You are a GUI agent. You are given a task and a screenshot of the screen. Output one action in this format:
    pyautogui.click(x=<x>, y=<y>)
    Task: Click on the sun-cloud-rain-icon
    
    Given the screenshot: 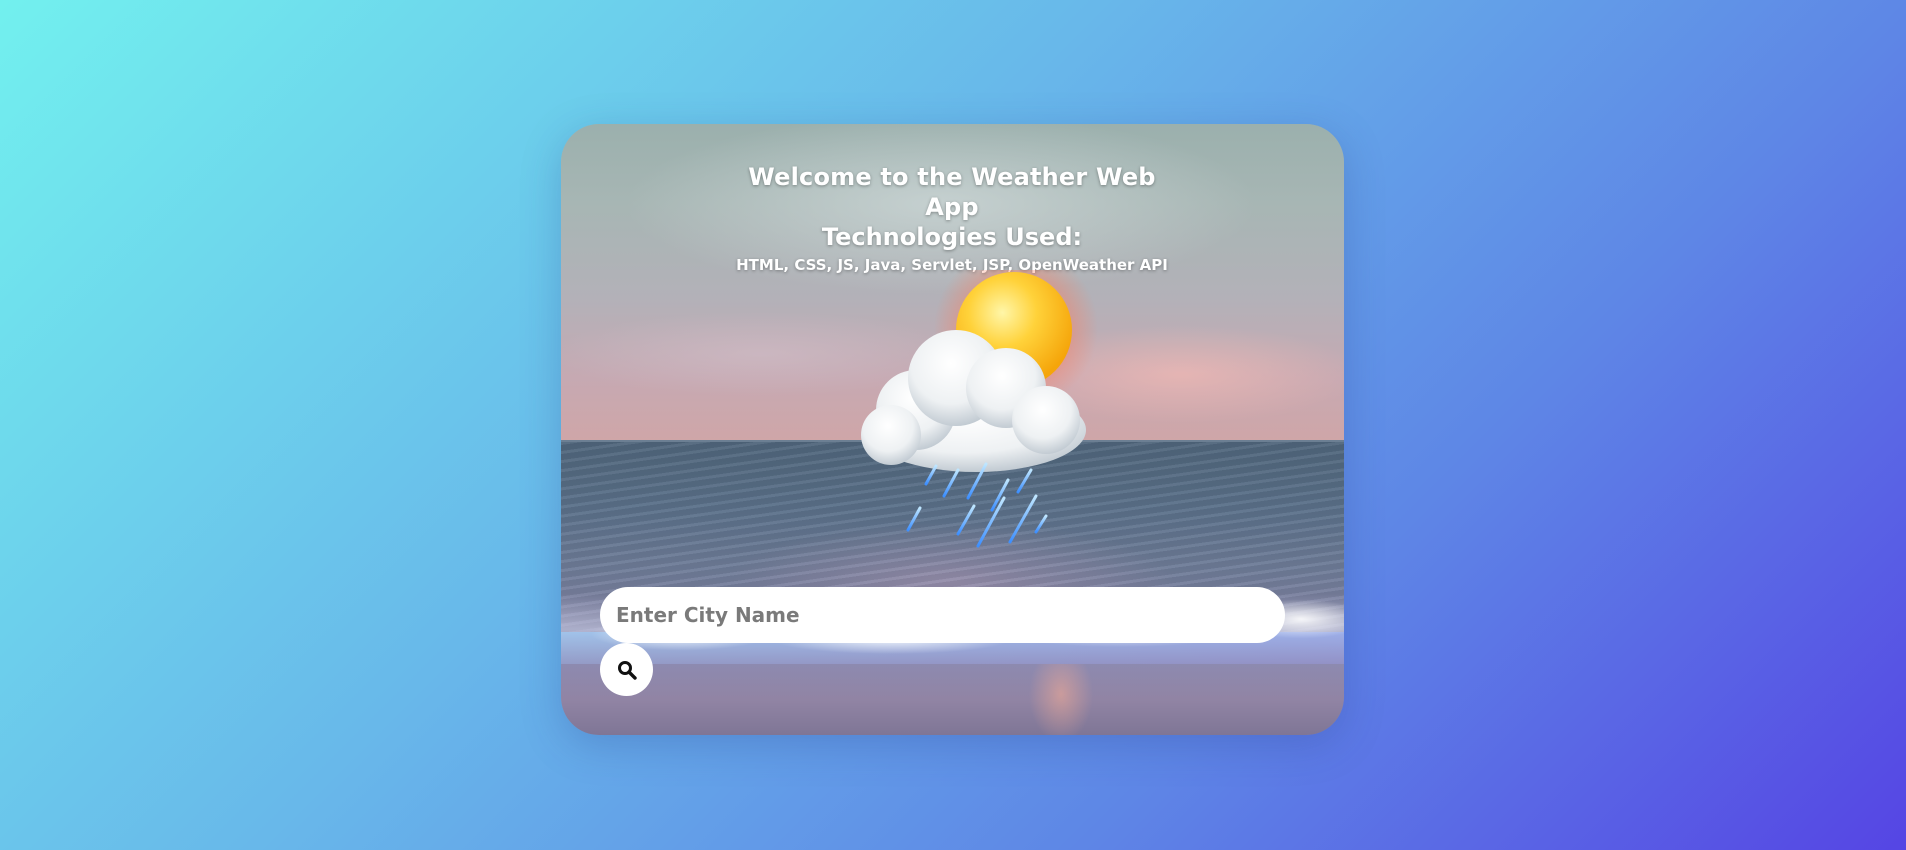 What is the action you would take?
    pyautogui.click(x=979, y=409)
    